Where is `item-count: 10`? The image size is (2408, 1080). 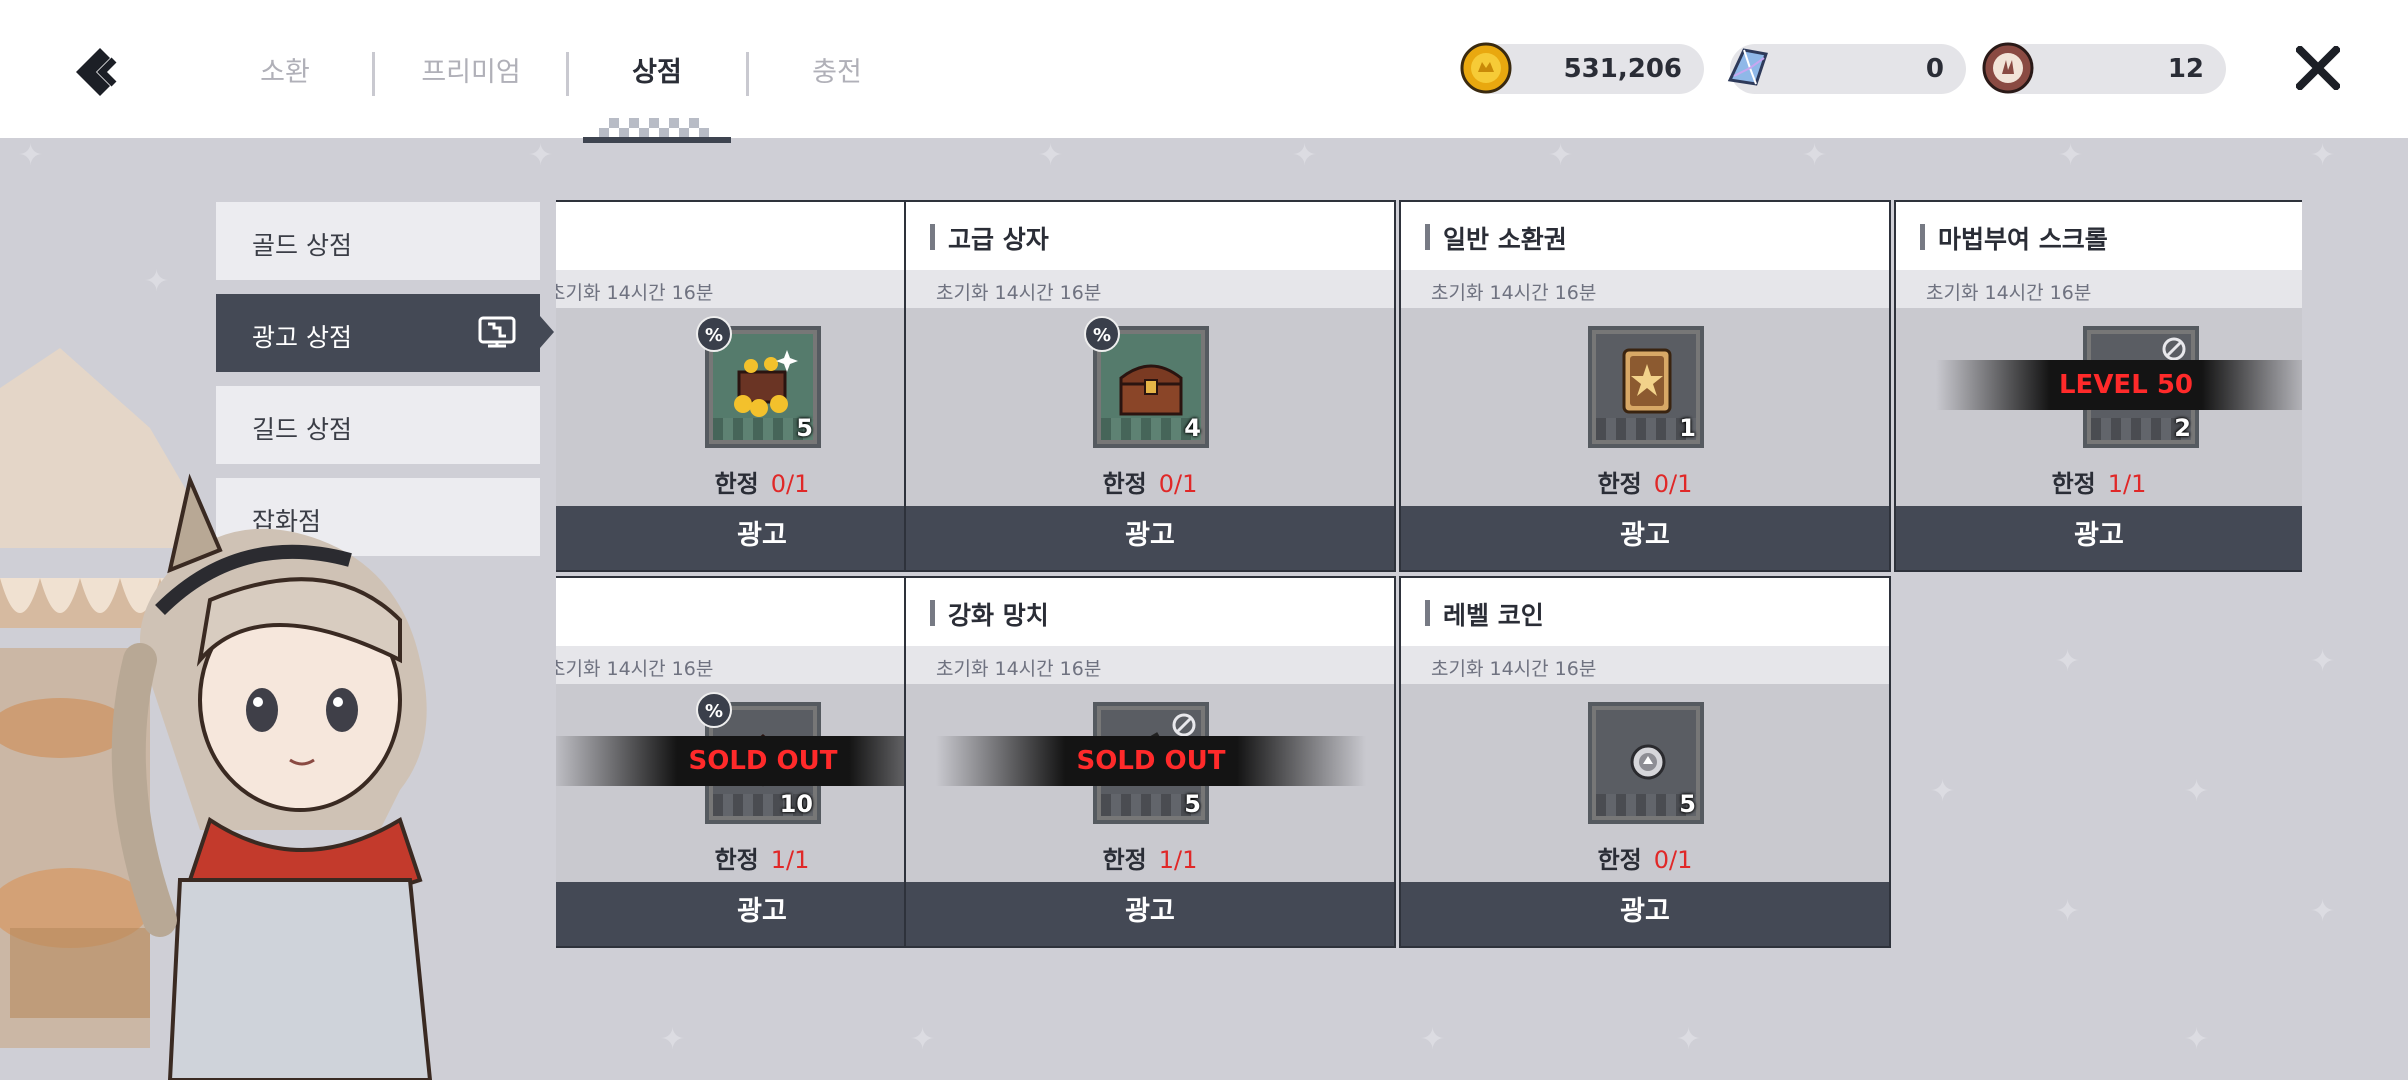
item-count: 10 is located at coordinates (796, 804).